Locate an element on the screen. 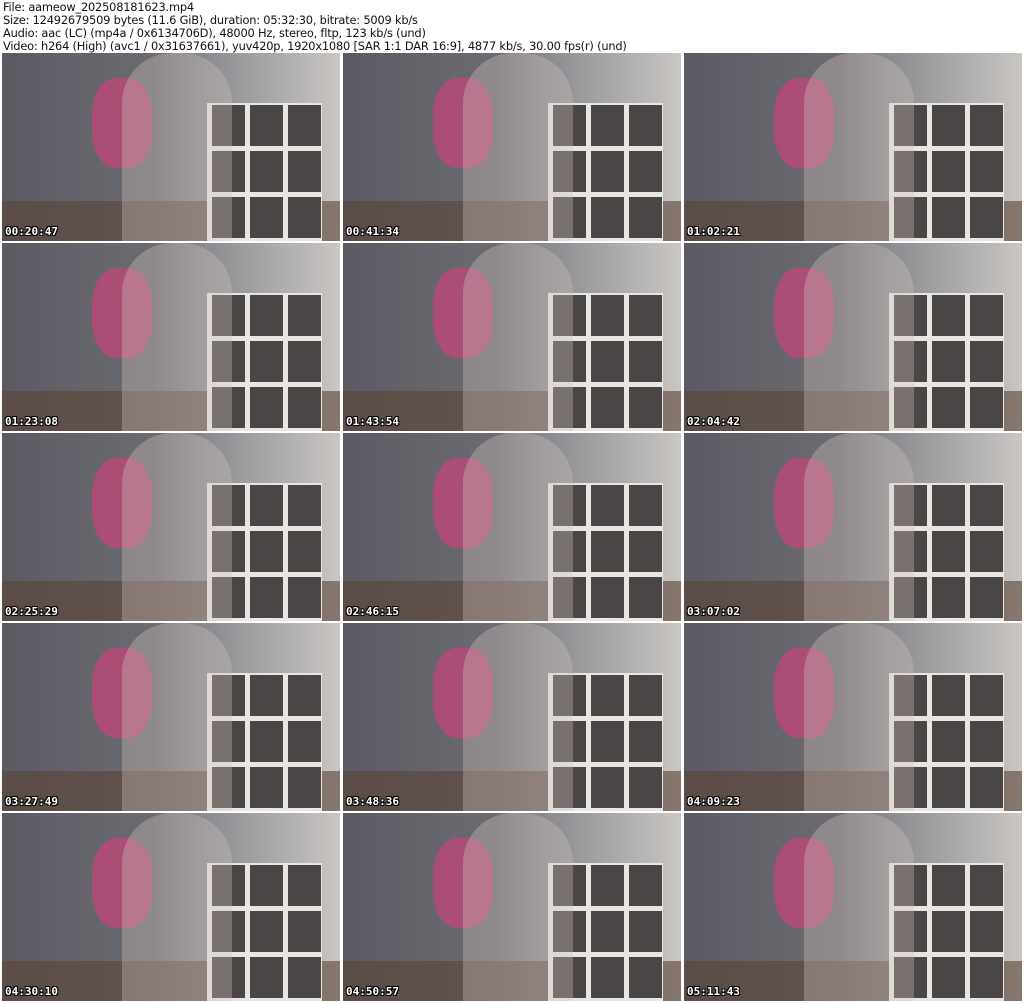  video-thumbnail: 01:43:54 is located at coordinates (512, 337).